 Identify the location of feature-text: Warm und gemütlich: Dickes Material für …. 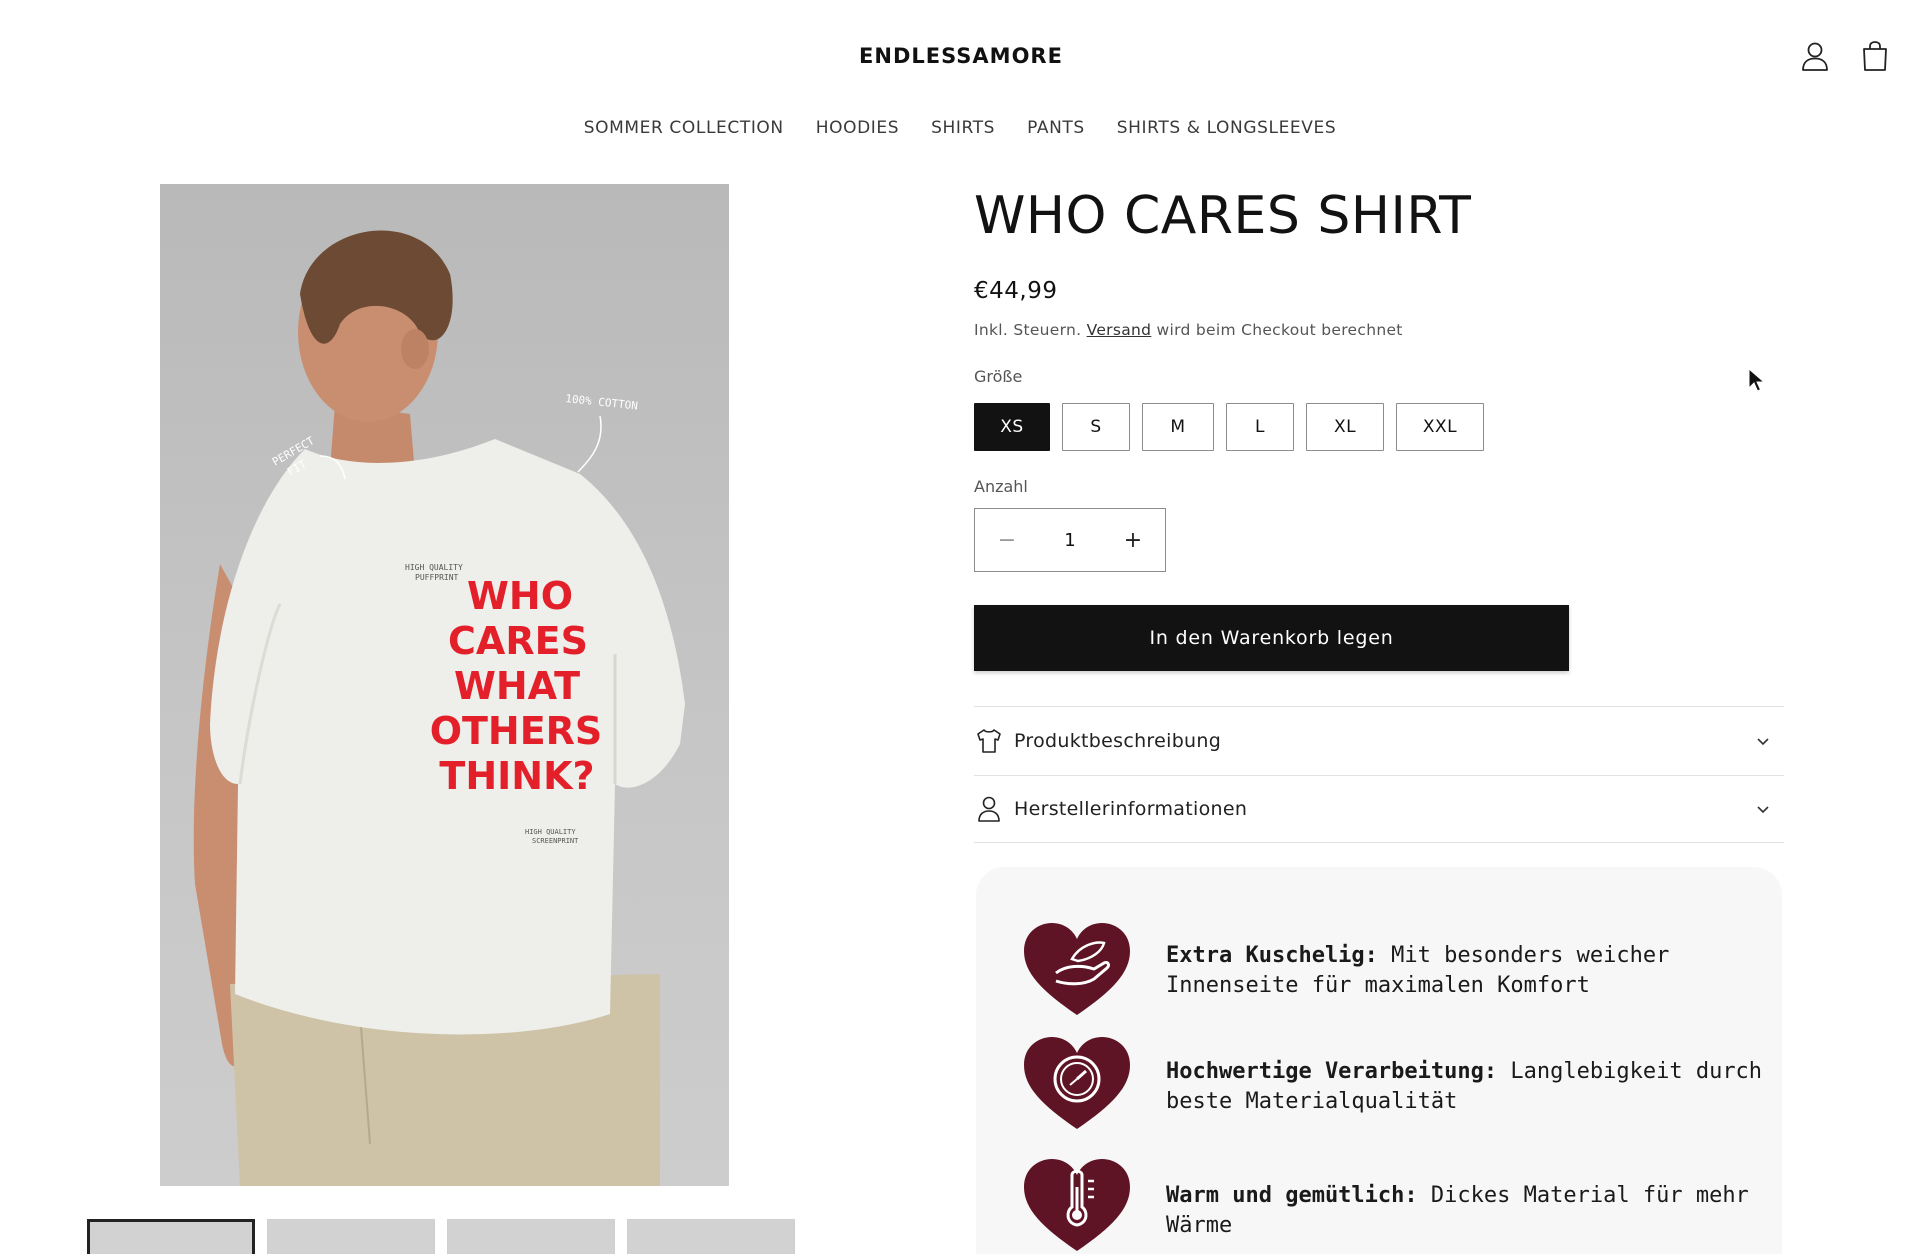
(1466, 1211).